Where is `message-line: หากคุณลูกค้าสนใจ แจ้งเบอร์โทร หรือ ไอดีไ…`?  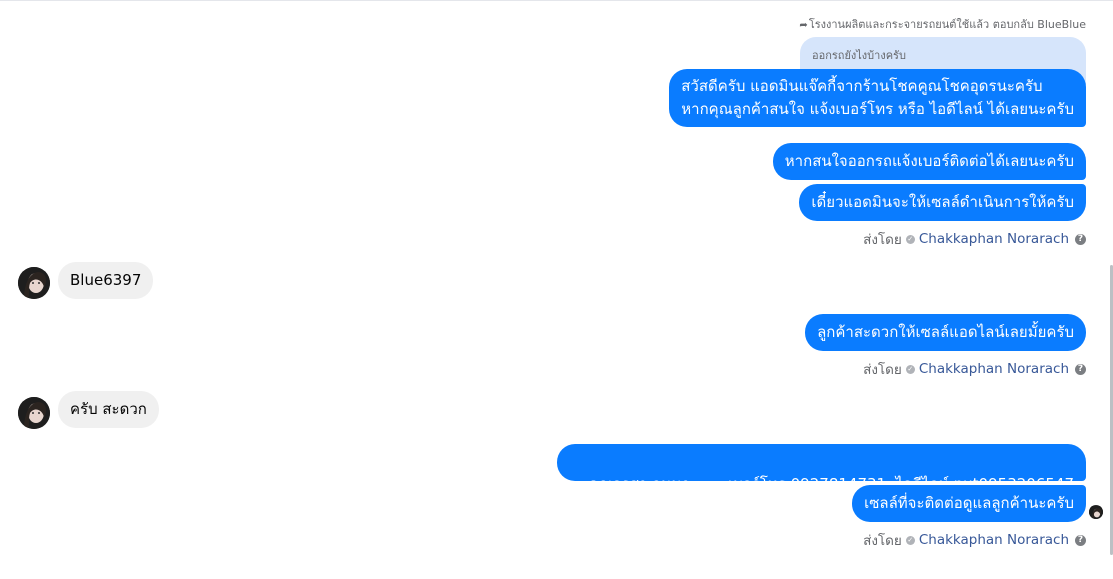
message-line: หากคุณลูกค้าสนใจ แจ้งเบอร์โทร หรือ ไอดีไ… is located at coordinates (877, 109).